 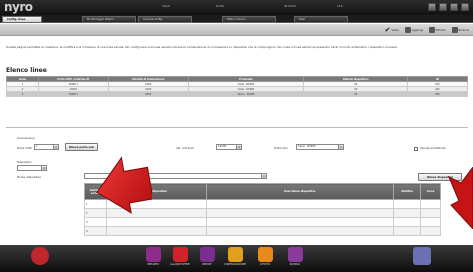 What do you see at coordinates (262, 231) in the screenshot?
I see `table-row: 4` at bounding box center [262, 231].